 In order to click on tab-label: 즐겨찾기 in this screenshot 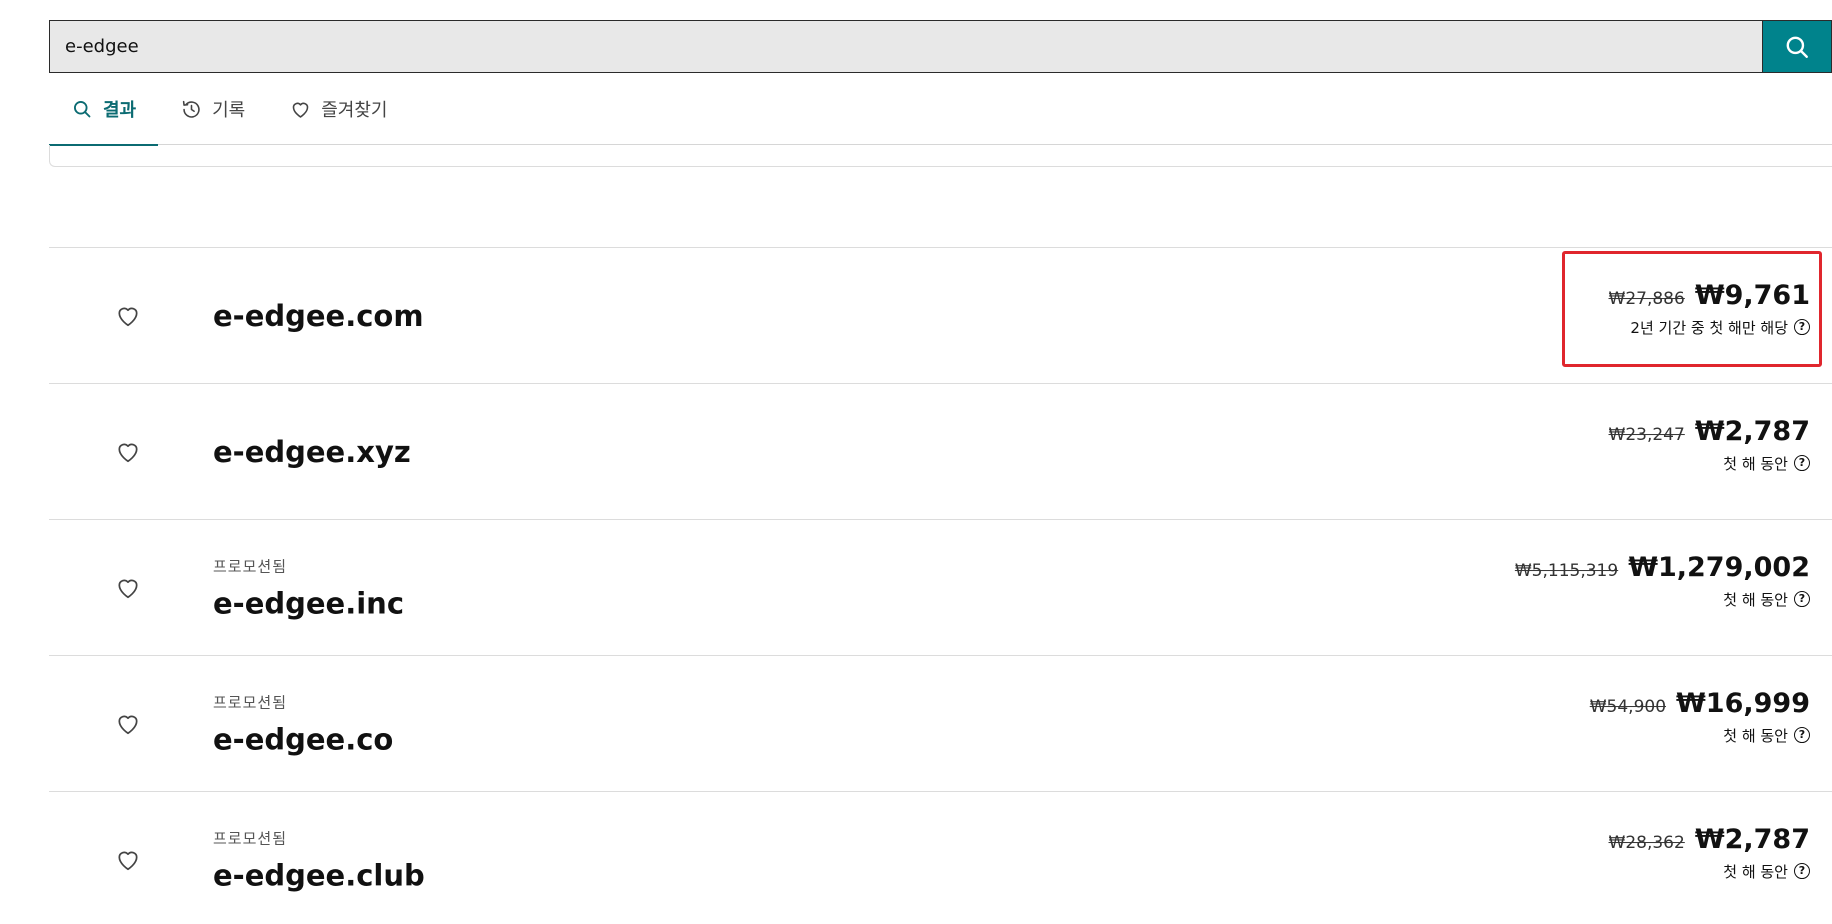, I will do `click(354, 110)`.